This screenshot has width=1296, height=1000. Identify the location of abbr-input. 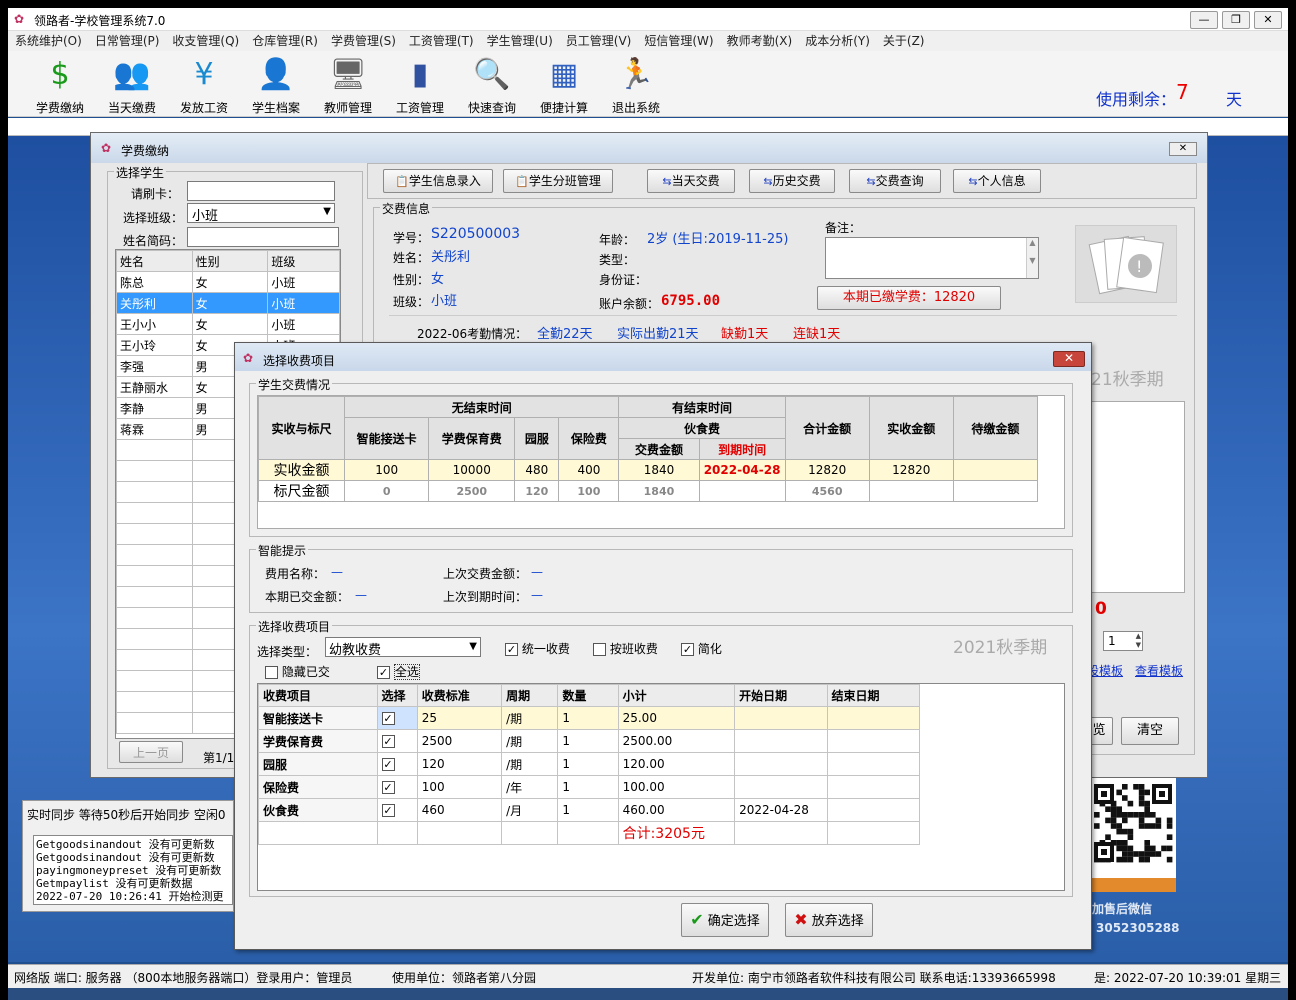
(263, 237).